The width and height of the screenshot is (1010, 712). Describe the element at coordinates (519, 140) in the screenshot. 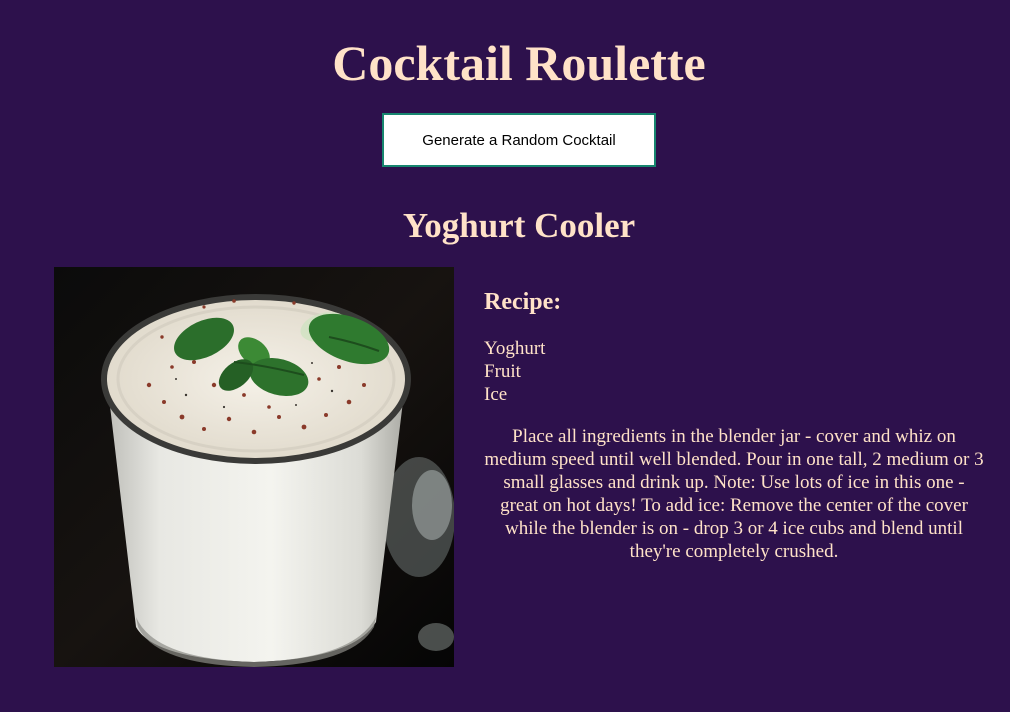

I see `generate-random-cocktail-button: Generate a Random Cocktail` at that location.